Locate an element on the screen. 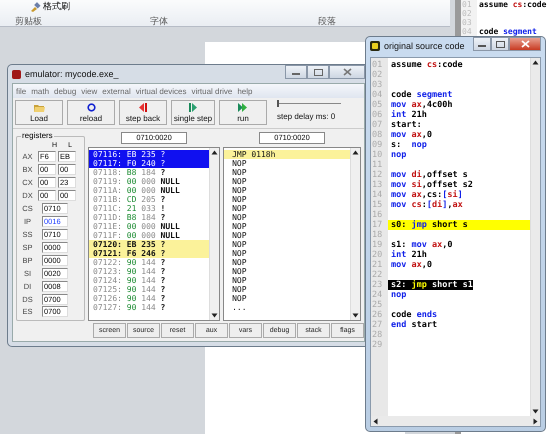  code-line: mov di,offset s is located at coordinates (429, 175).